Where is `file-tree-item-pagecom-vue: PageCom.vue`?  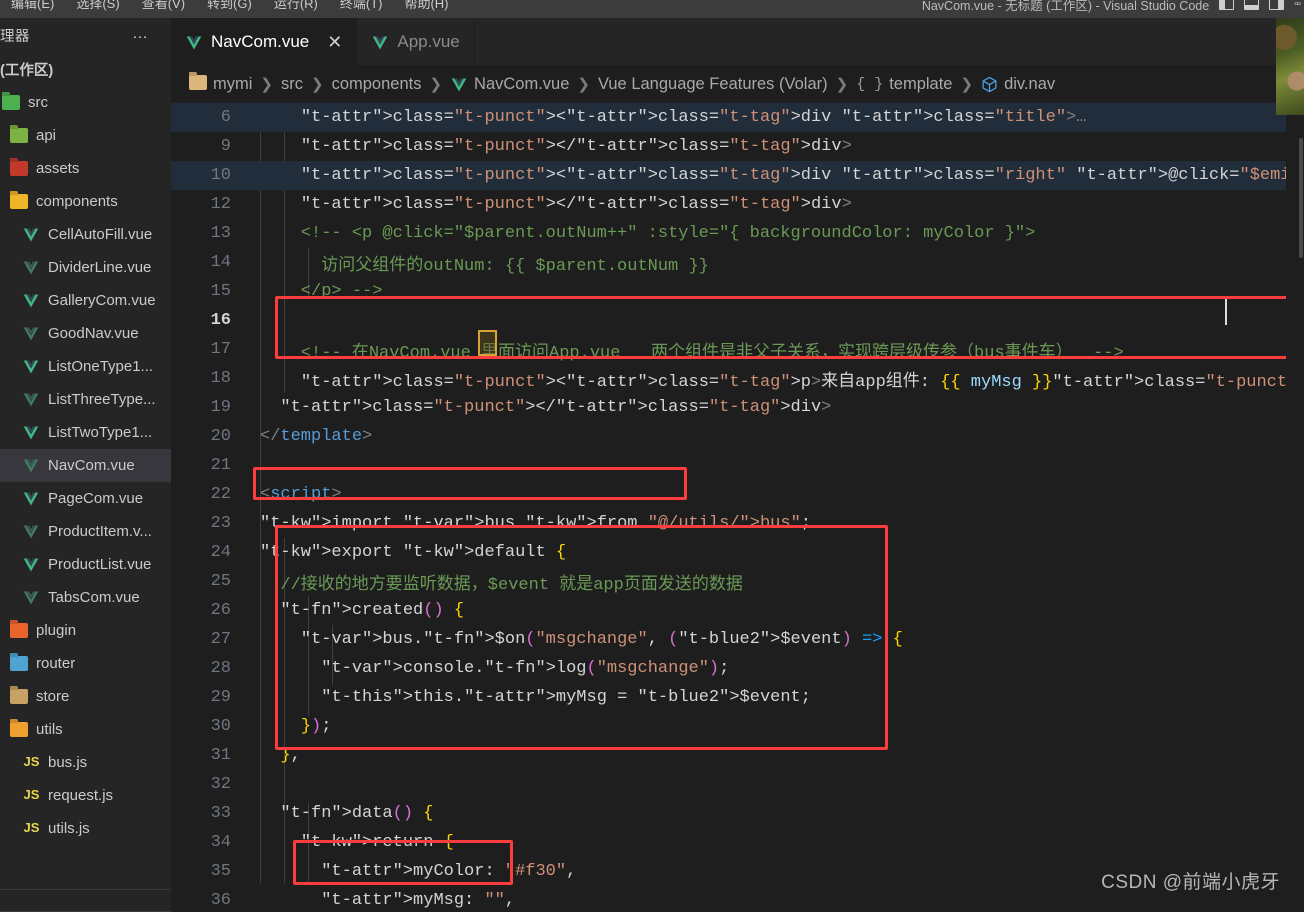 file-tree-item-pagecom-vue: PageCom.vue is located at coordinates (85, 498).